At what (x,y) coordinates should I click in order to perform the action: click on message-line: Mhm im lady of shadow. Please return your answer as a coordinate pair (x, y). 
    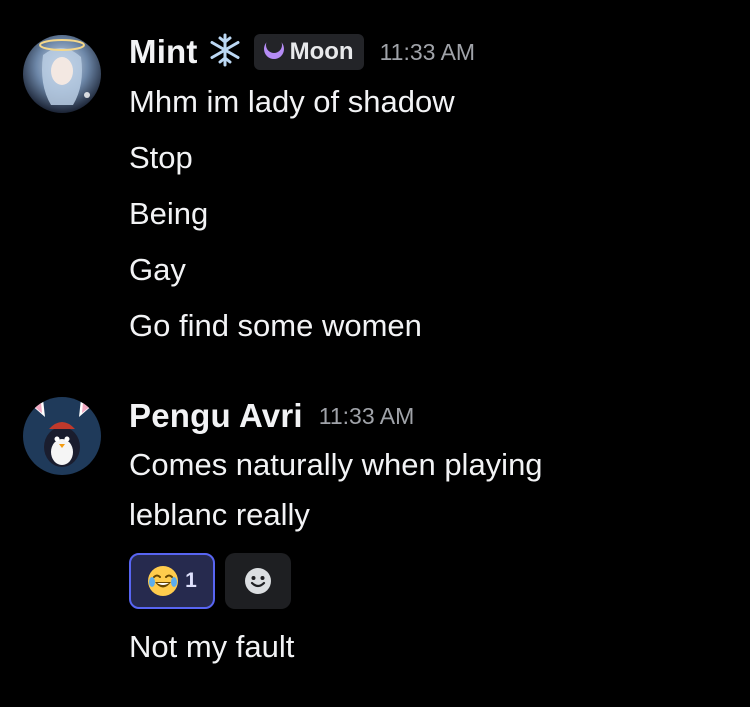
    Looking at the image, I should click on (292, 101).